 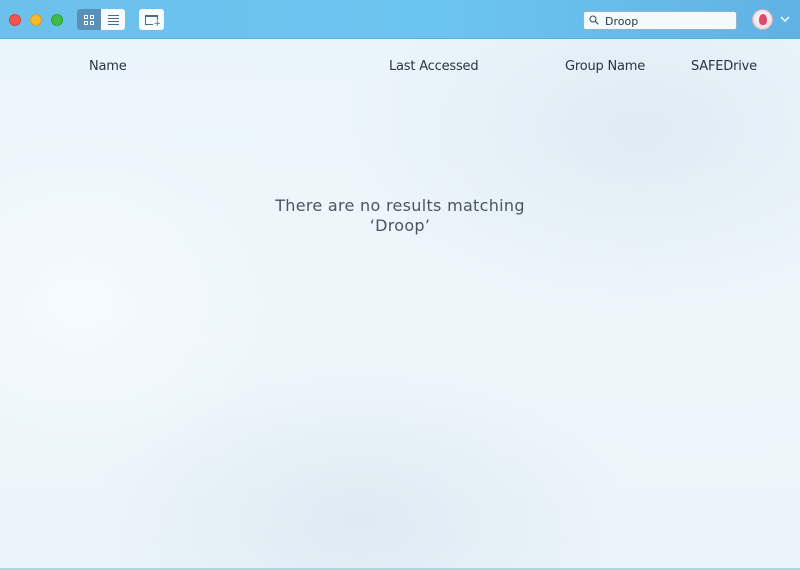 What do you see at coordinates (400, 205) in the screenshot?
I see `empty-state-line-1: There are no results matching` at bounding box center [400, 205].